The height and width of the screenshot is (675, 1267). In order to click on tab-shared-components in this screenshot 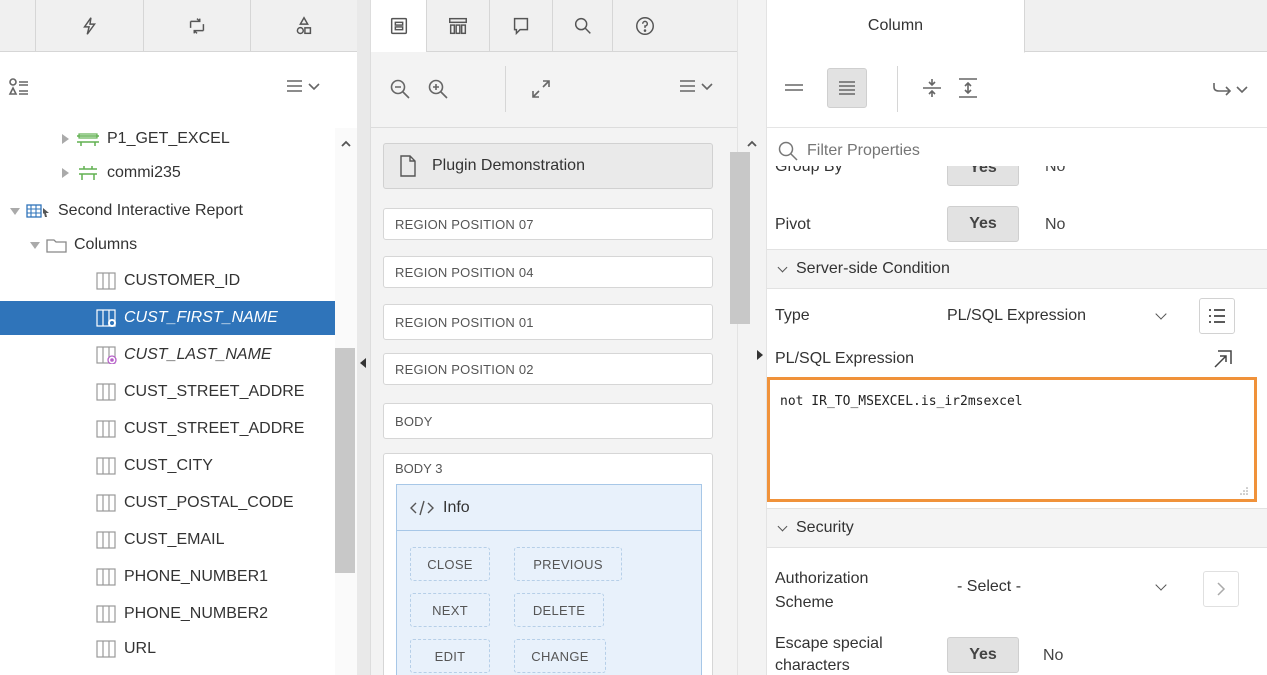, I will do `click(304, 25)`.